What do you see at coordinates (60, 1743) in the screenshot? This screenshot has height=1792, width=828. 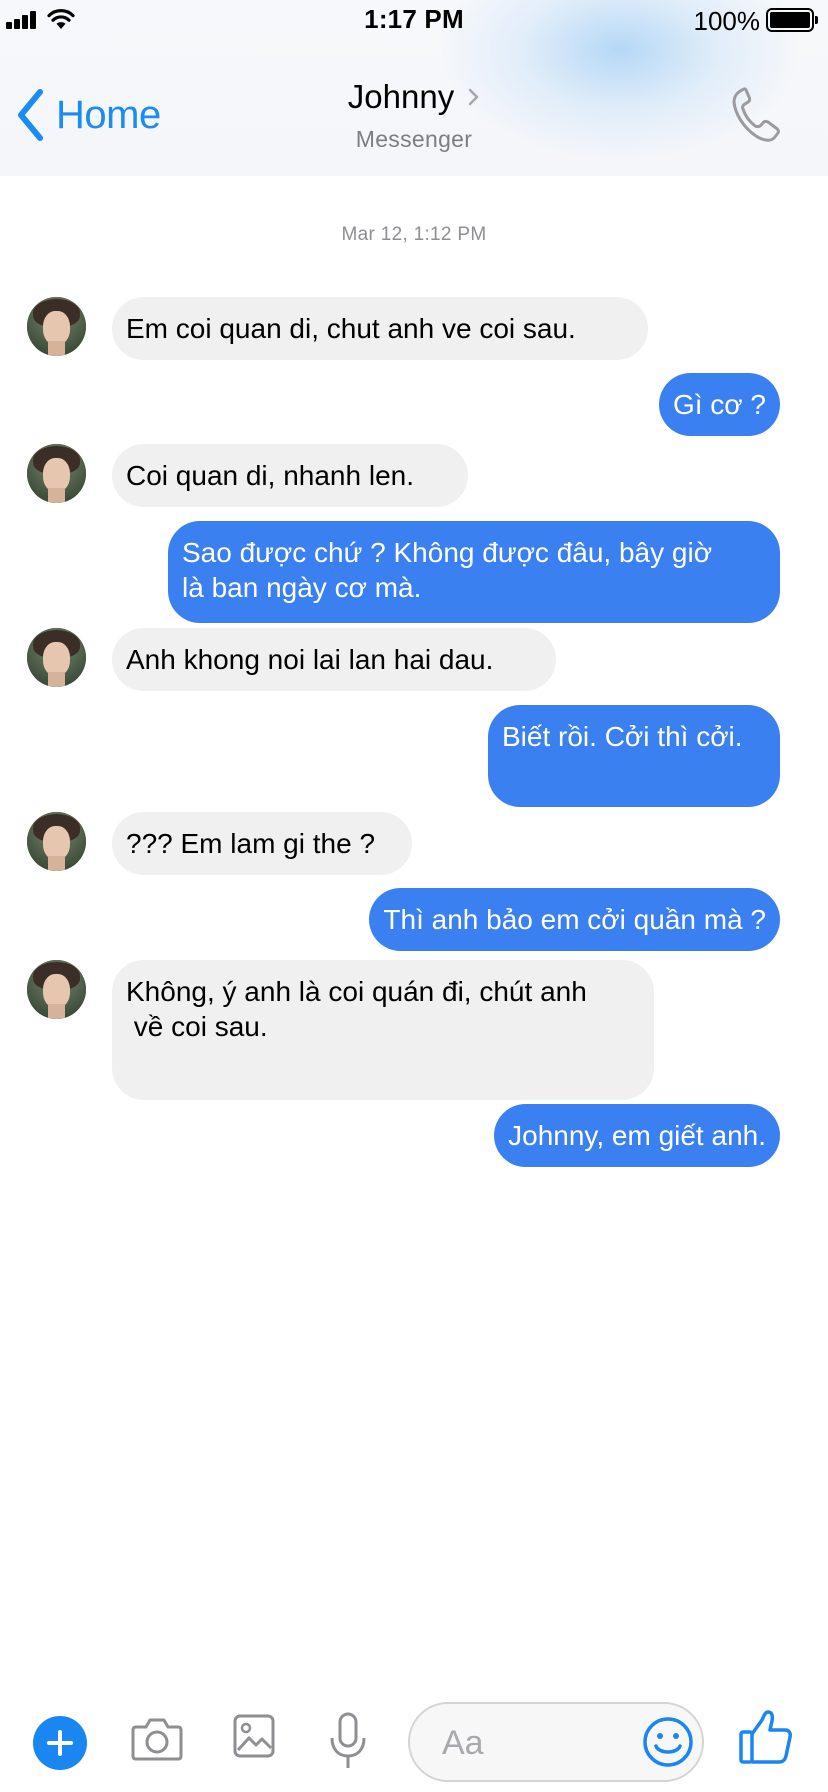 I see `plus-icon` at bounding box center [60, 1743].